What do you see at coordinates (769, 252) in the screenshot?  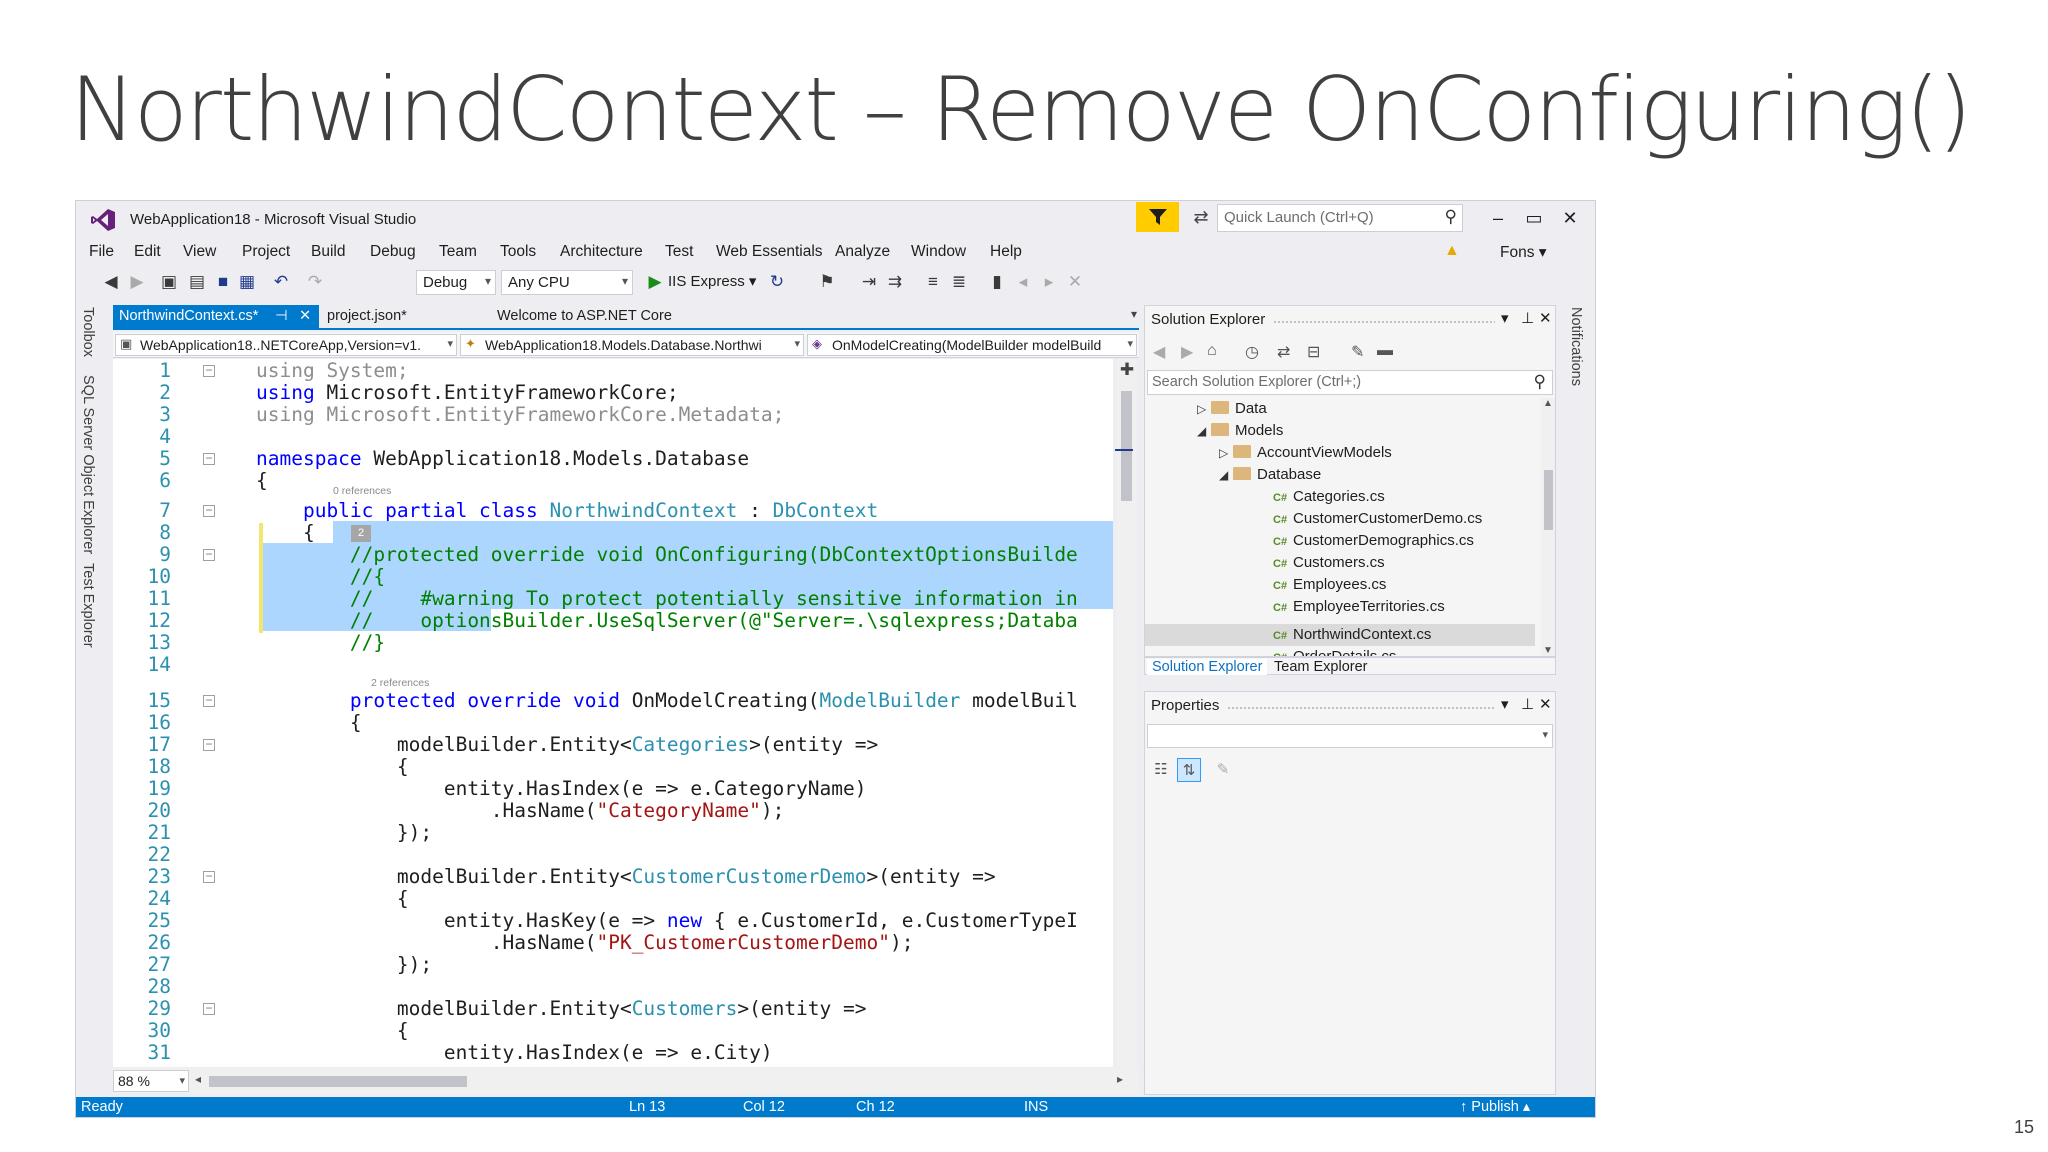 I see `menu-web-essentials: Web Essentials` at bounding box center [769, 252].